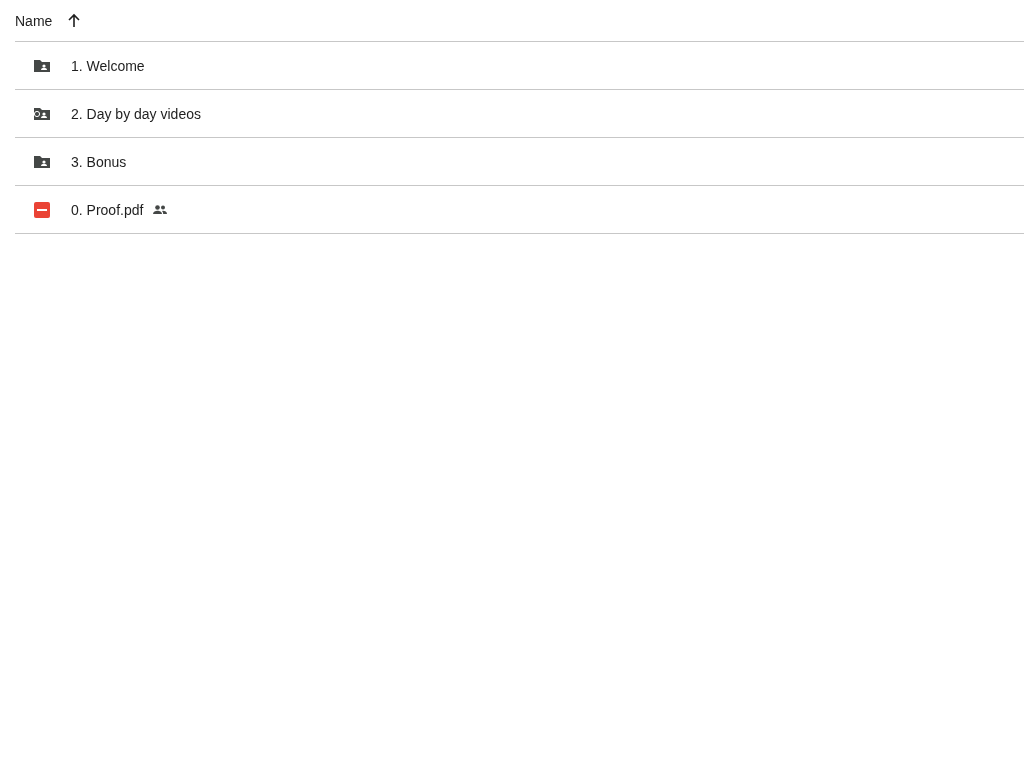 This screenshot has height=768, width=1024. What do you see at coordinates (107, 209) in the screenshot?
I see `file-name: 0. Proof.pdf` at bounding box center [107, 209].